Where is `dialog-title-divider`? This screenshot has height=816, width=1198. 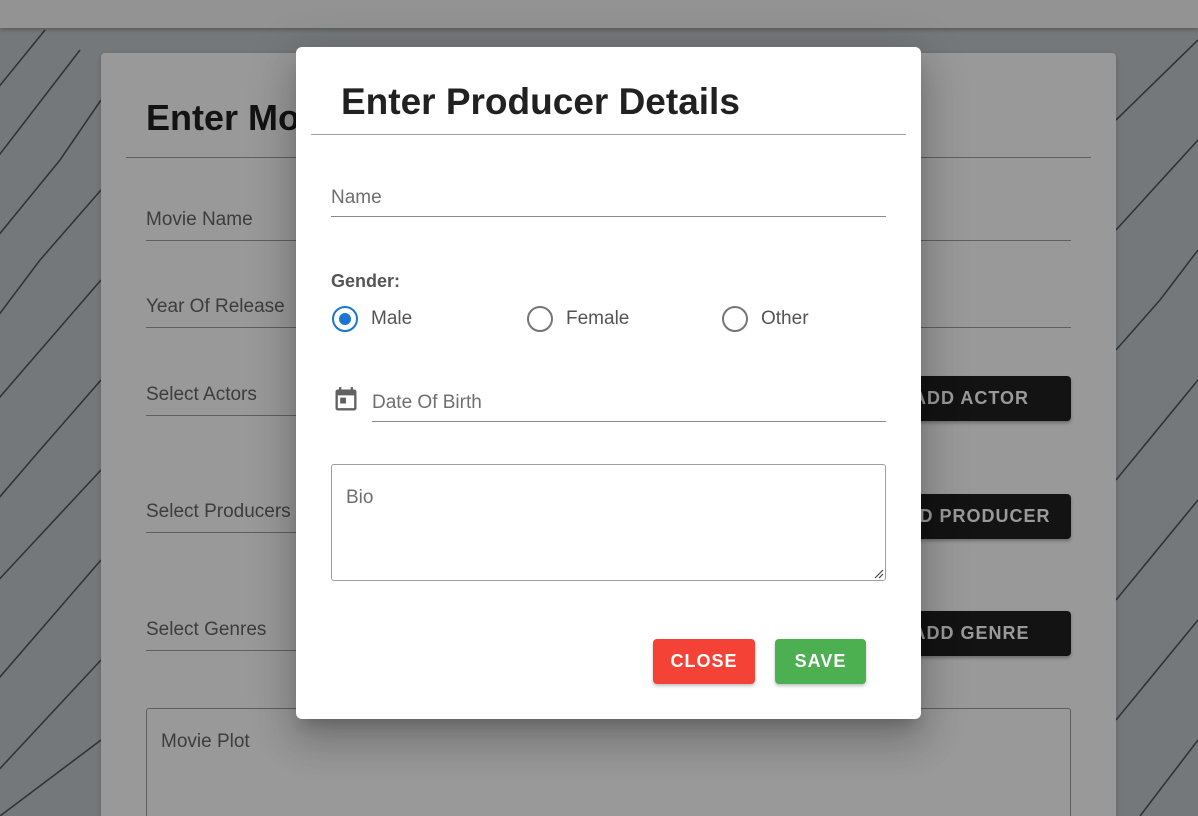
dialog-title-divider is located at coordinates (608, 134).